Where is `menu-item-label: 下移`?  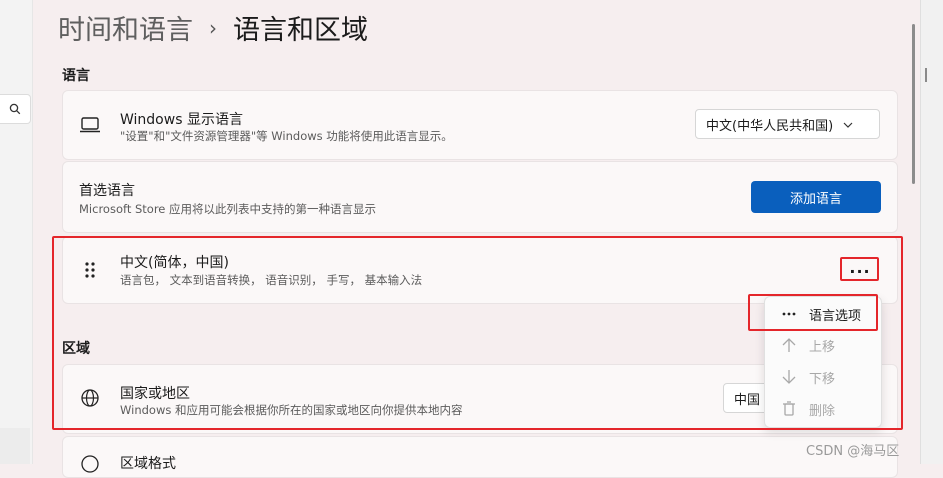
menu-item-label: 下移 is located at coordinates (822, 379).